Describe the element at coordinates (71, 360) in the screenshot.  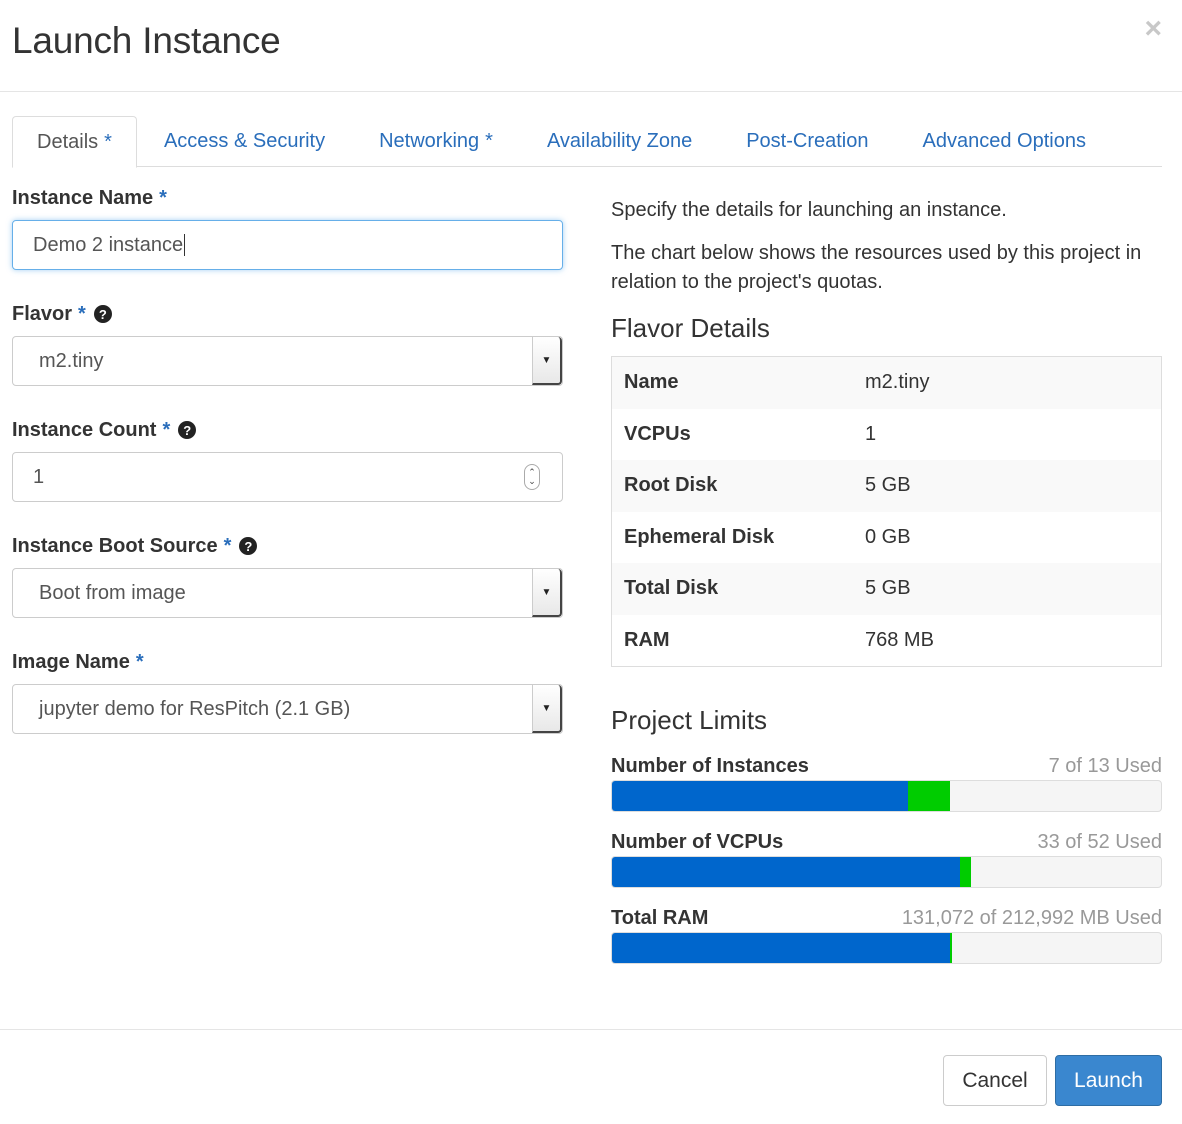
I see `select-value: m2.tiny` at that location.